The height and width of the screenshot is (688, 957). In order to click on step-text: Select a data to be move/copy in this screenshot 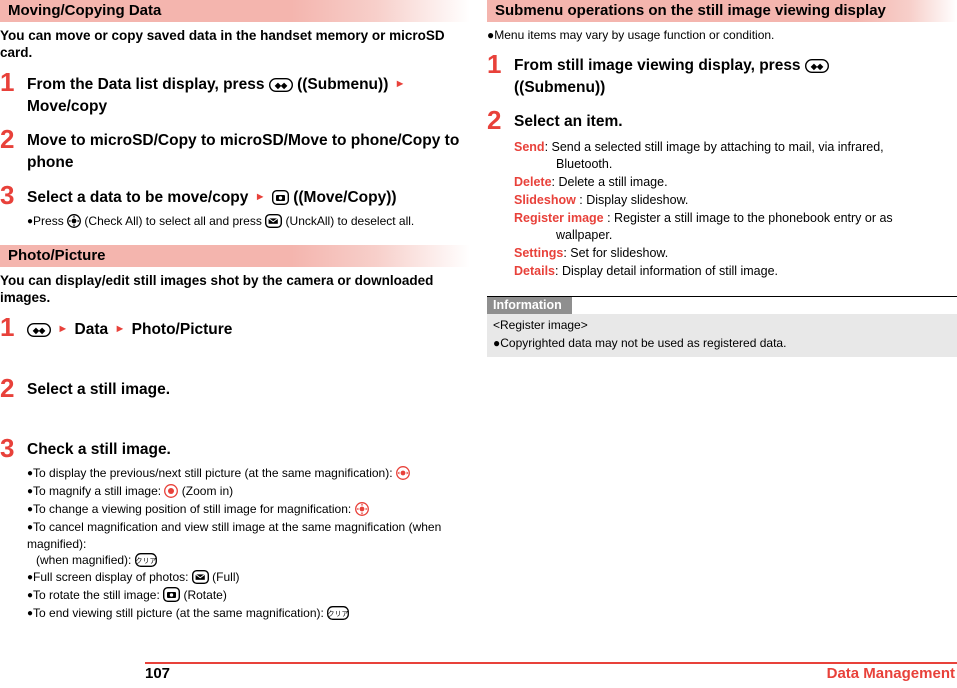, I will do `click(138, 197)`.